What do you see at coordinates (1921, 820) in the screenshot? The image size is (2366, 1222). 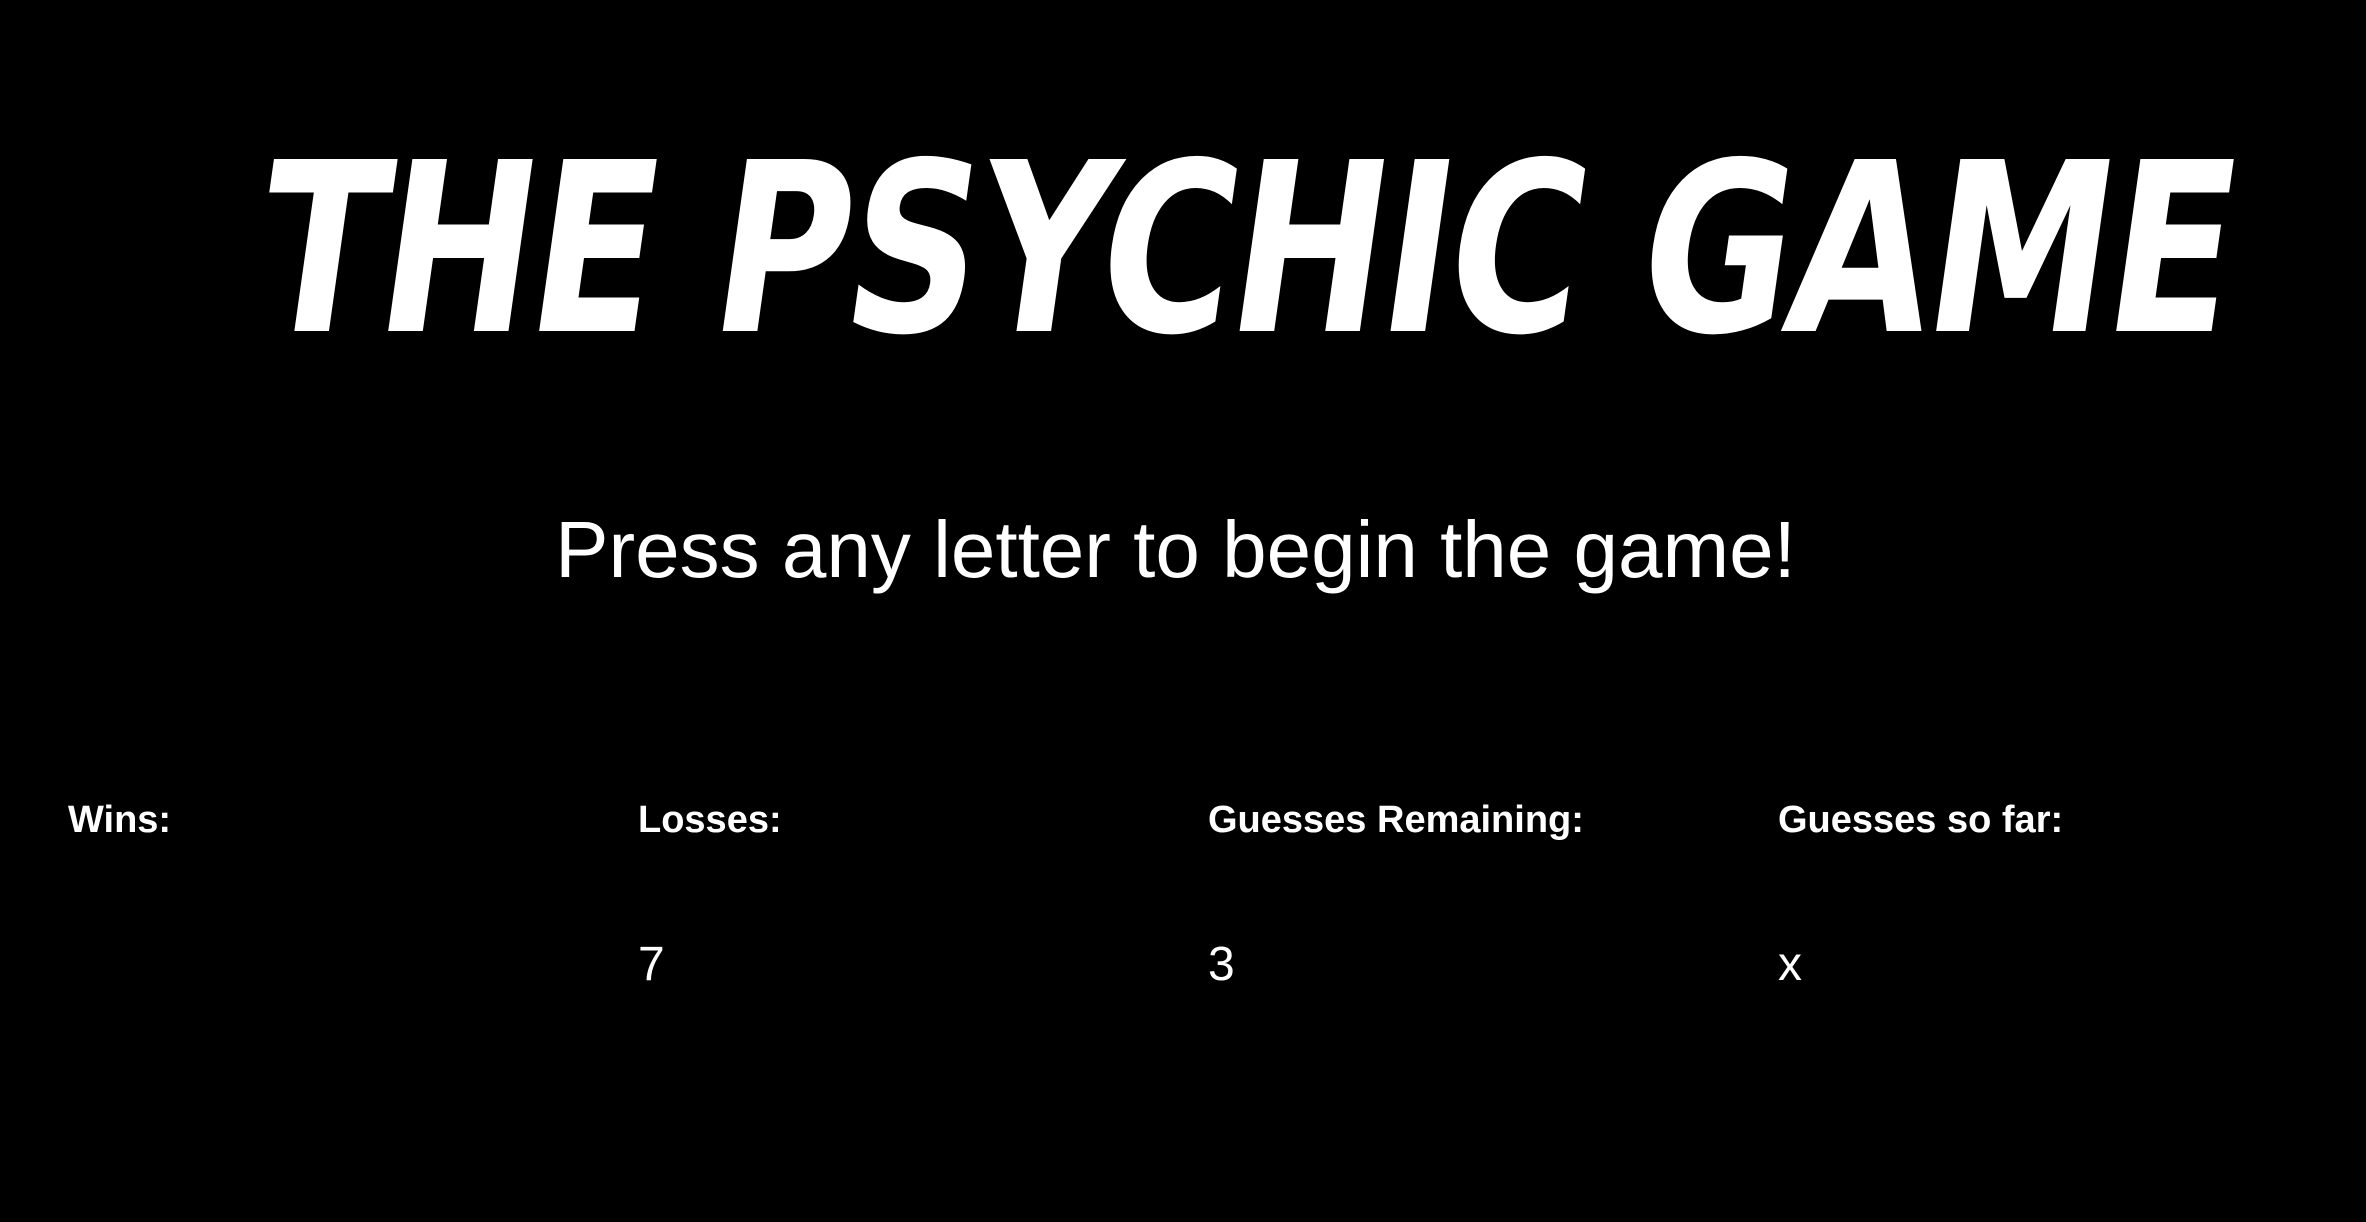 I see `guesses-so-far-label: Guesses so far:` at bounding box center [1921, 820].